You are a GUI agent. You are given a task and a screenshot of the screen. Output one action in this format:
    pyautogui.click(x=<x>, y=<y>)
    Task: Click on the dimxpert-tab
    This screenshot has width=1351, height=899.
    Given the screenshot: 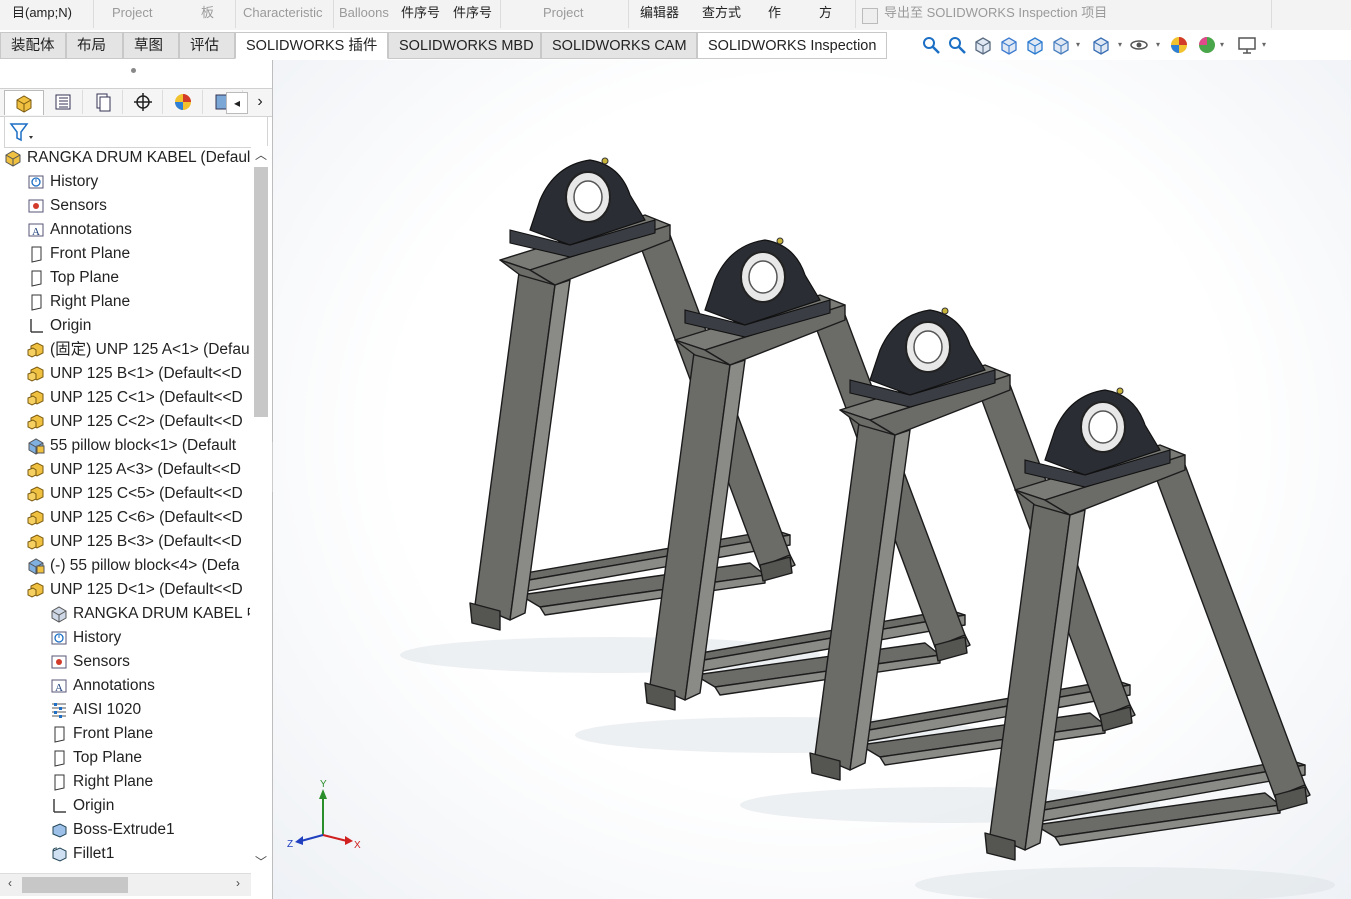 What is the action you would take?
    pyautogui.click(x=143, y=102)
    